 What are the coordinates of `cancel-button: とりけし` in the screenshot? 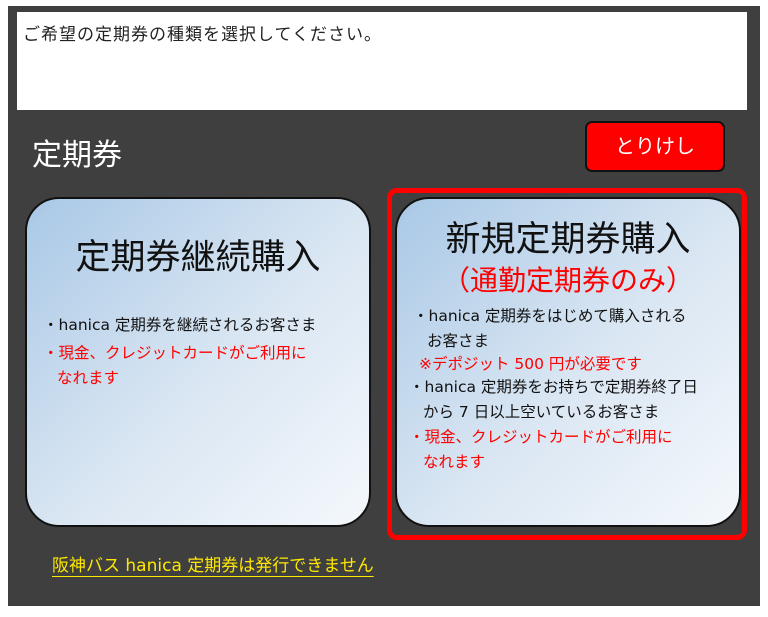 It's located at (655, 146).